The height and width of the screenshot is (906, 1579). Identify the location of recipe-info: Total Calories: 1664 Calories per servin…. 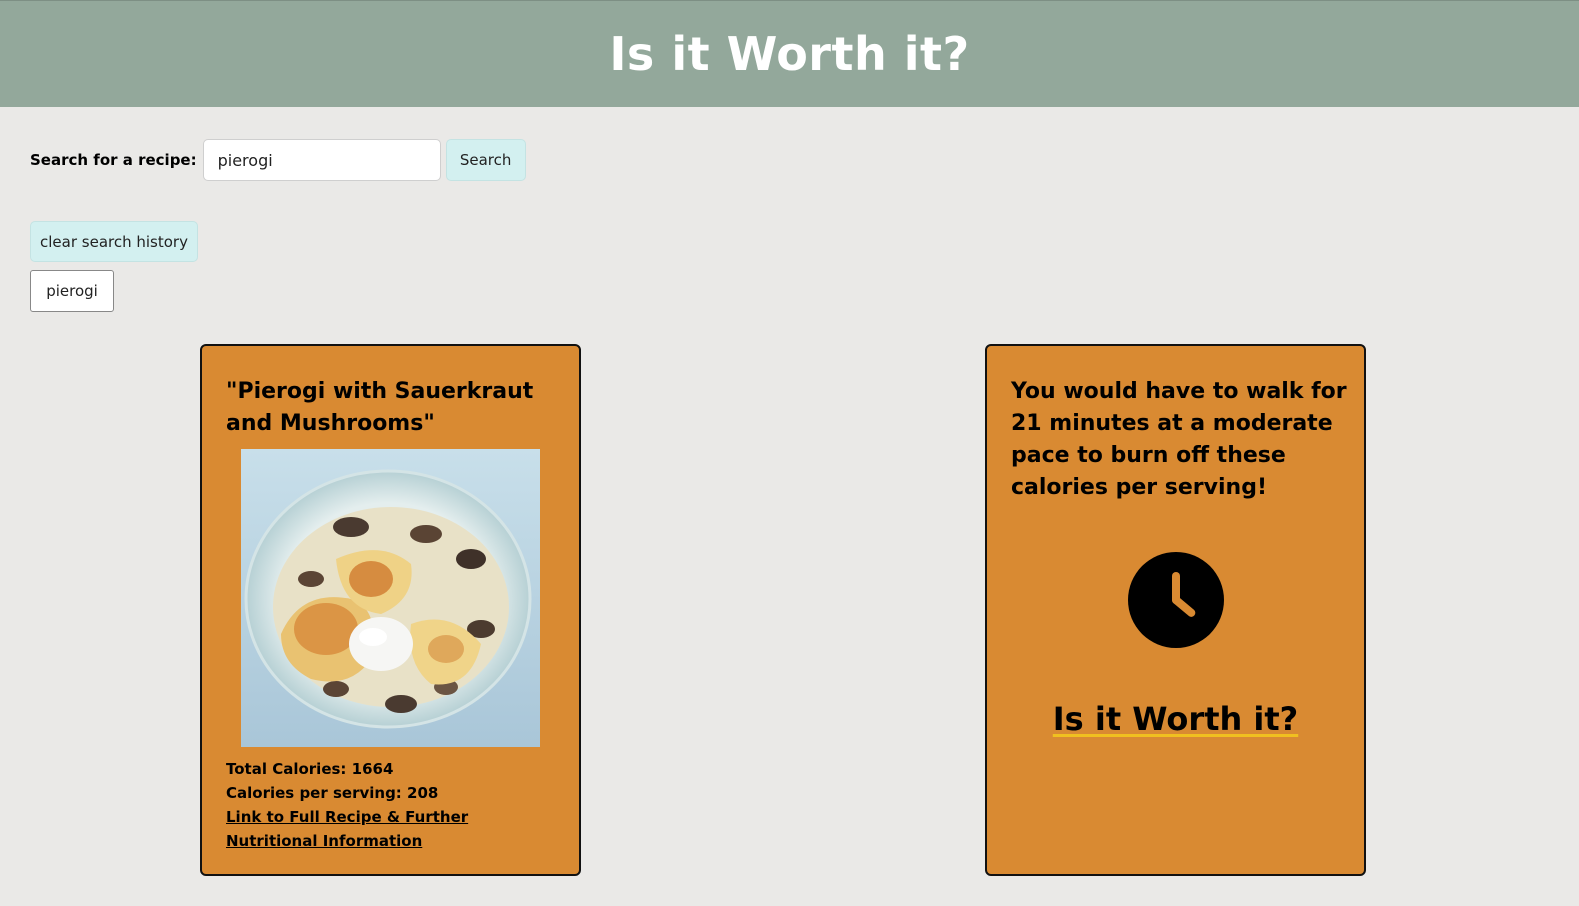
(391, 805).